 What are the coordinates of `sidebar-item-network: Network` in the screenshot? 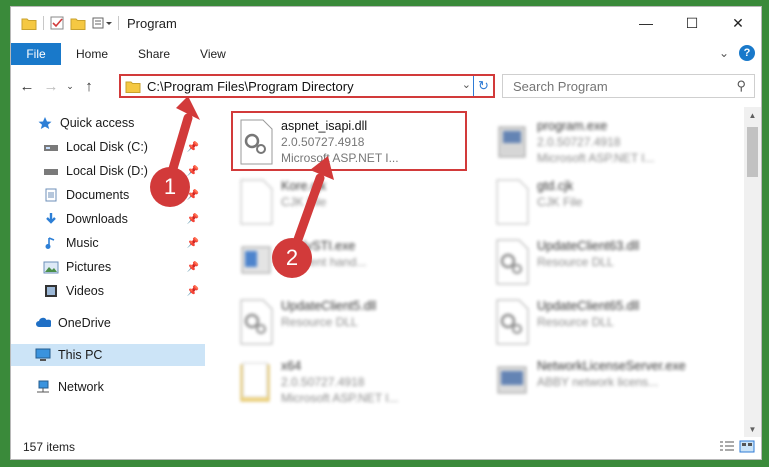 It's located at (108, 387).